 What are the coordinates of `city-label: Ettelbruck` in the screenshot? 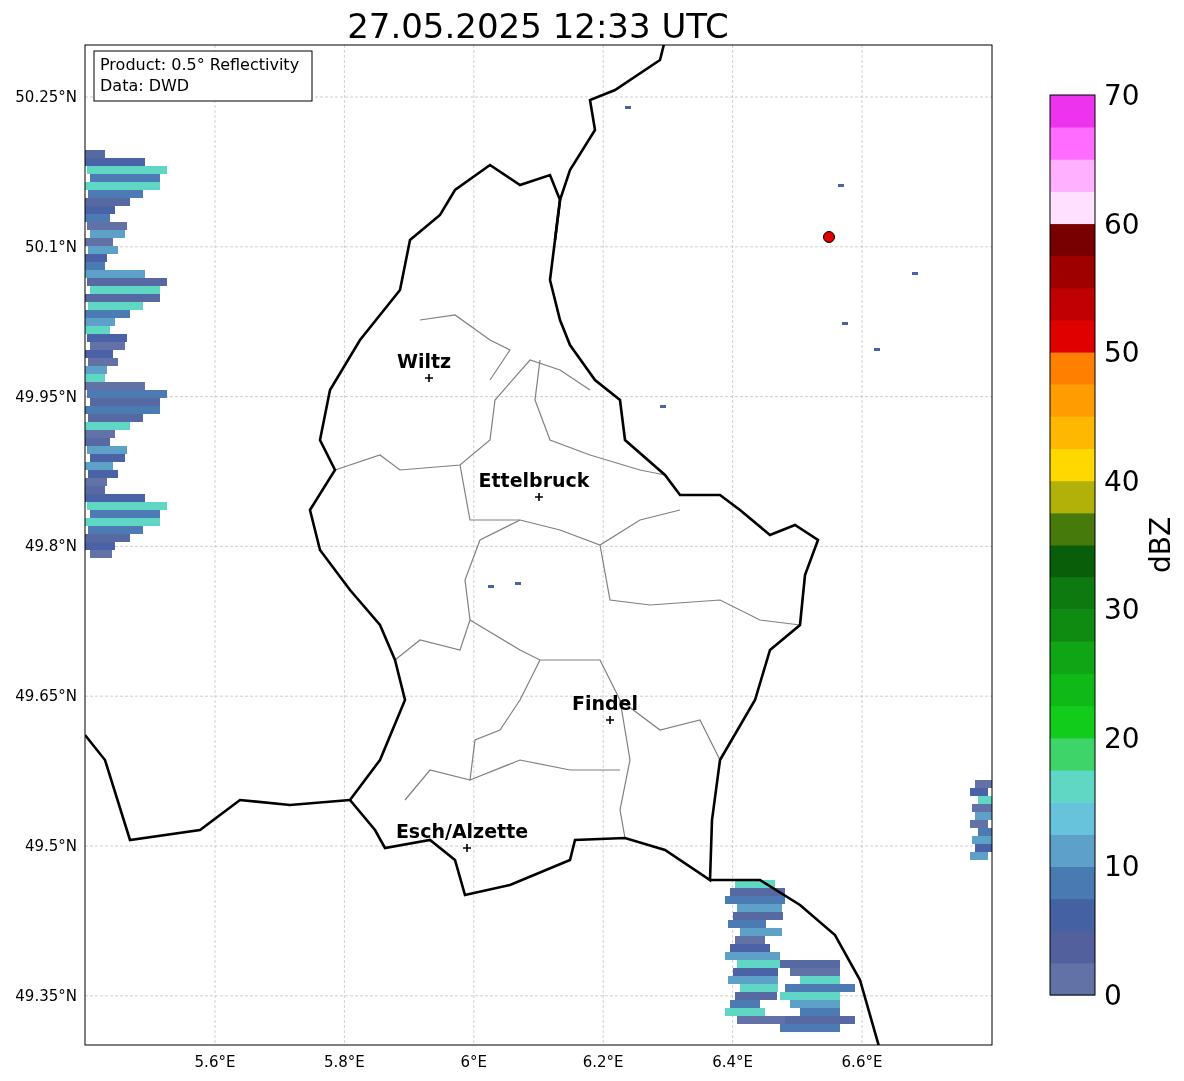 It's located at (534, 480).